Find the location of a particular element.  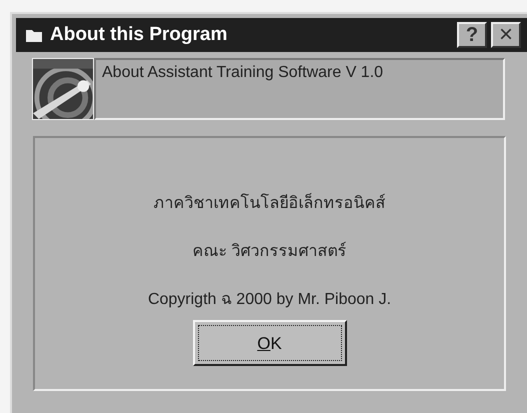

info-text: Copyrigth ฉ 2000 by Mr. Piboon J. is located at coordinates (270, 300).